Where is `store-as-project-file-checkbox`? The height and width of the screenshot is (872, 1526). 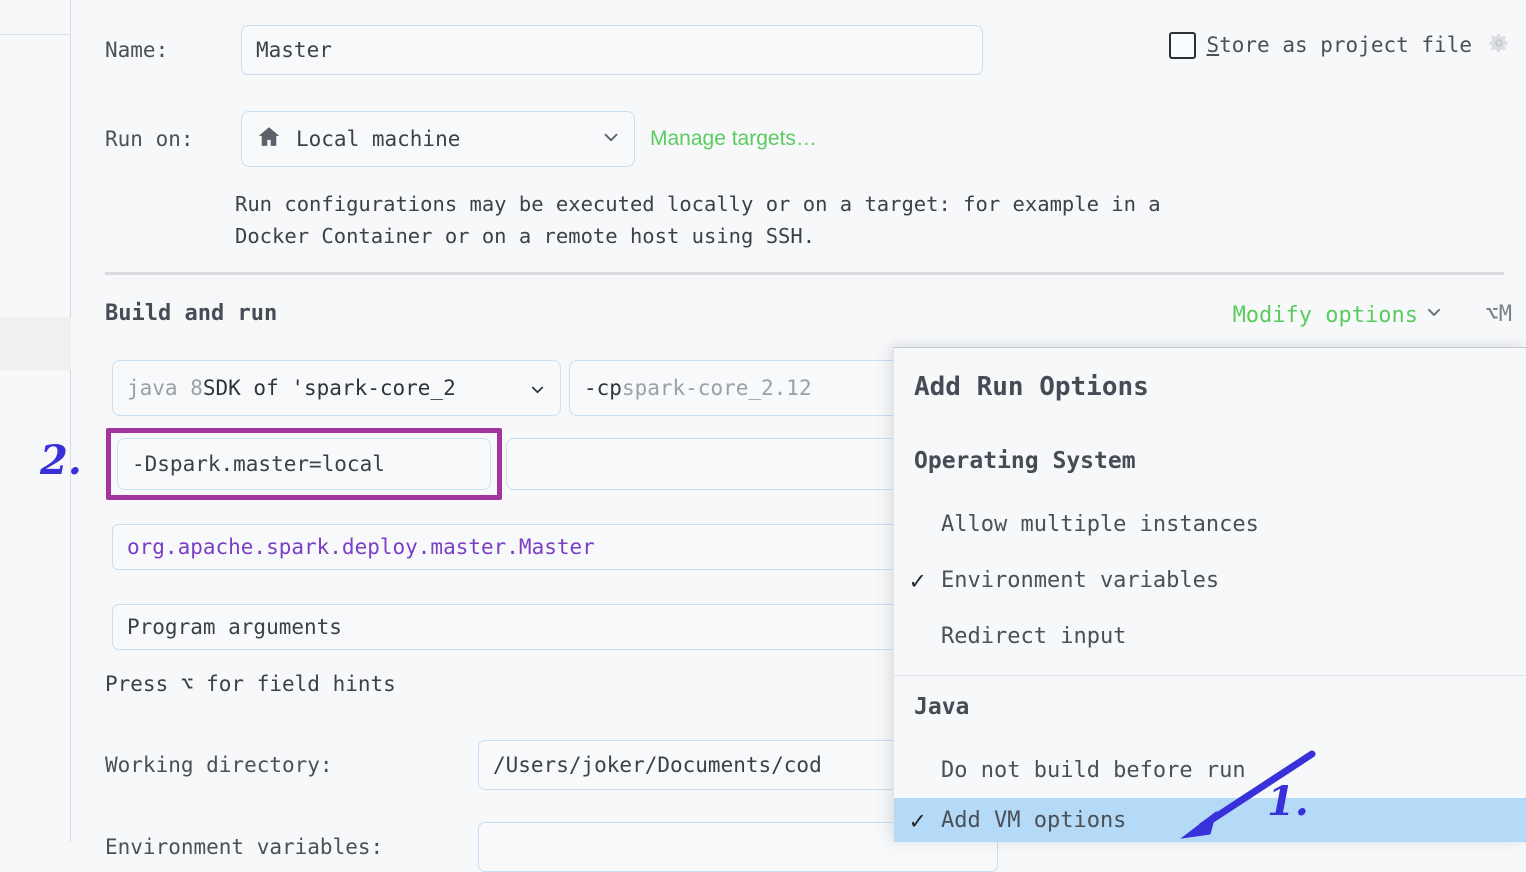
store-as-project-file-checkbox is located at coordinates (1183, 45).